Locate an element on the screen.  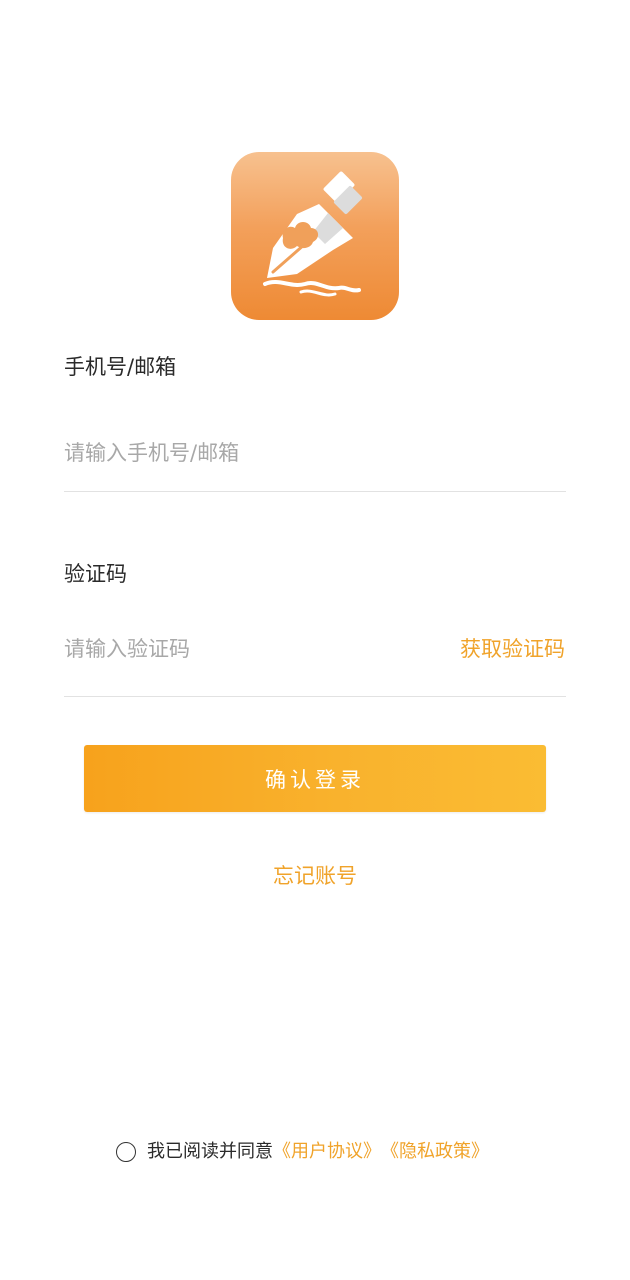
agree-checkbox is located at coordinates (126, 1152).